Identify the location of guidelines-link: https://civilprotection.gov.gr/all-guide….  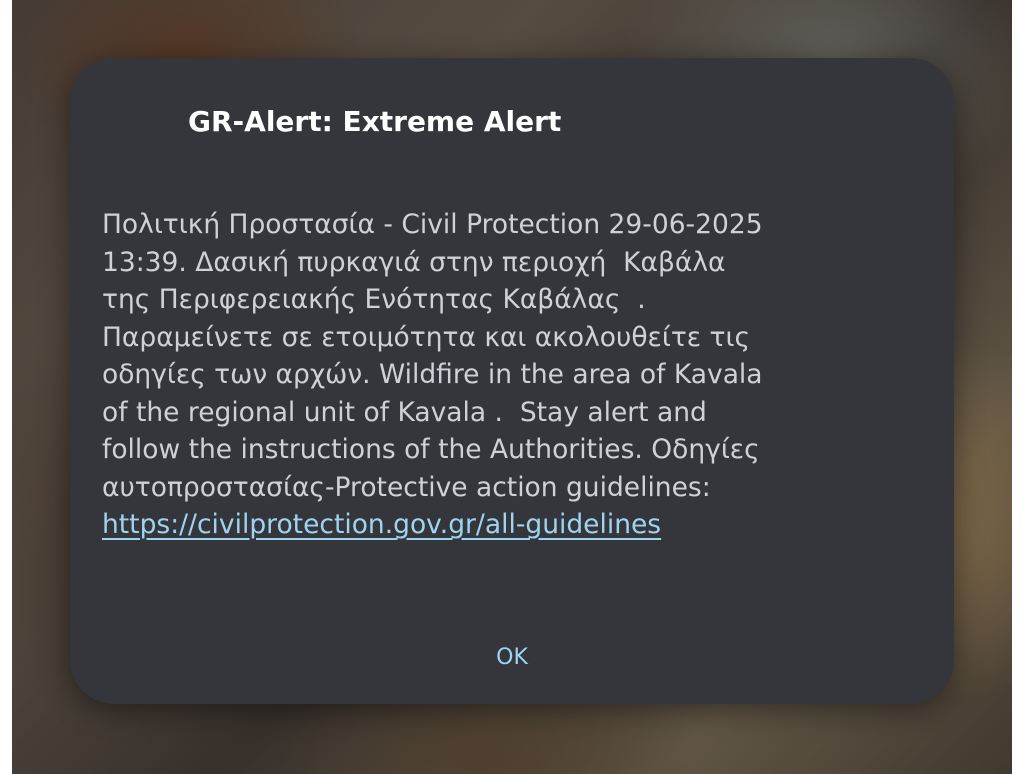
(517, 525).